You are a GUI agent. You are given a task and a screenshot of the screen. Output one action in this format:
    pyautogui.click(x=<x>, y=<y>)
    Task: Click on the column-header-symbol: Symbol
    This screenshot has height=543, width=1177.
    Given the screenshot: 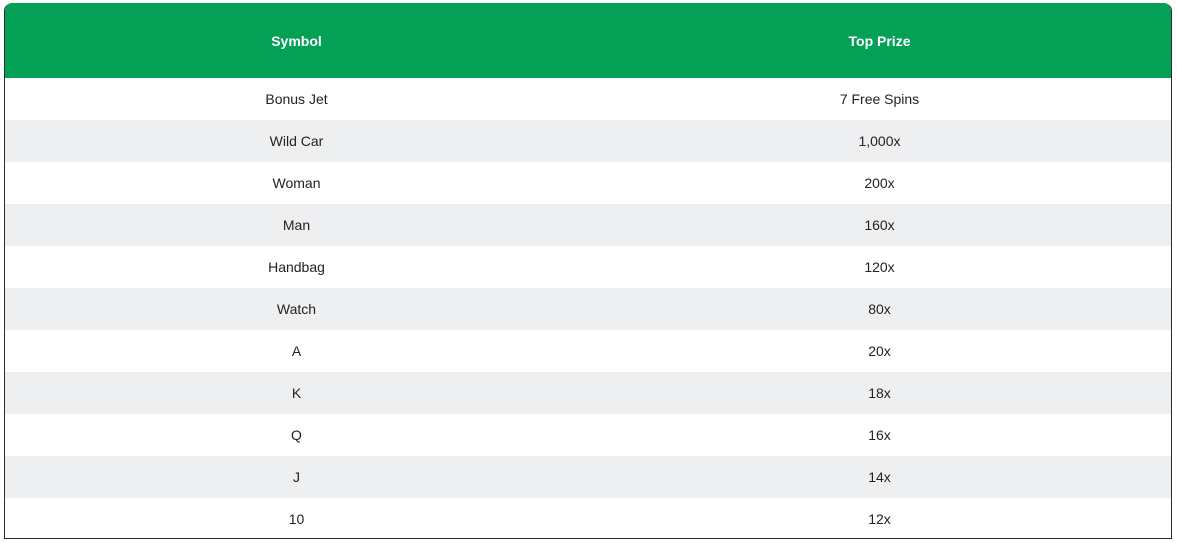 What is the action you would take?
    pyautogui.click(x=296, y=41)
    